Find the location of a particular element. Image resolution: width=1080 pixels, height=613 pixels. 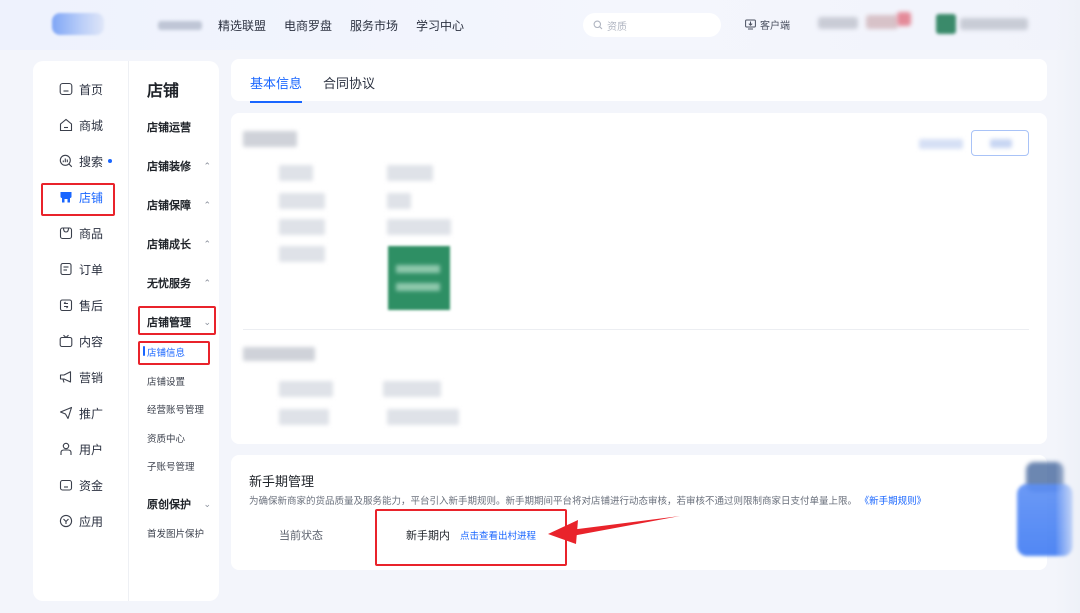

subnav-group-label: 店铺保障 is located at coordinates (169, 206).